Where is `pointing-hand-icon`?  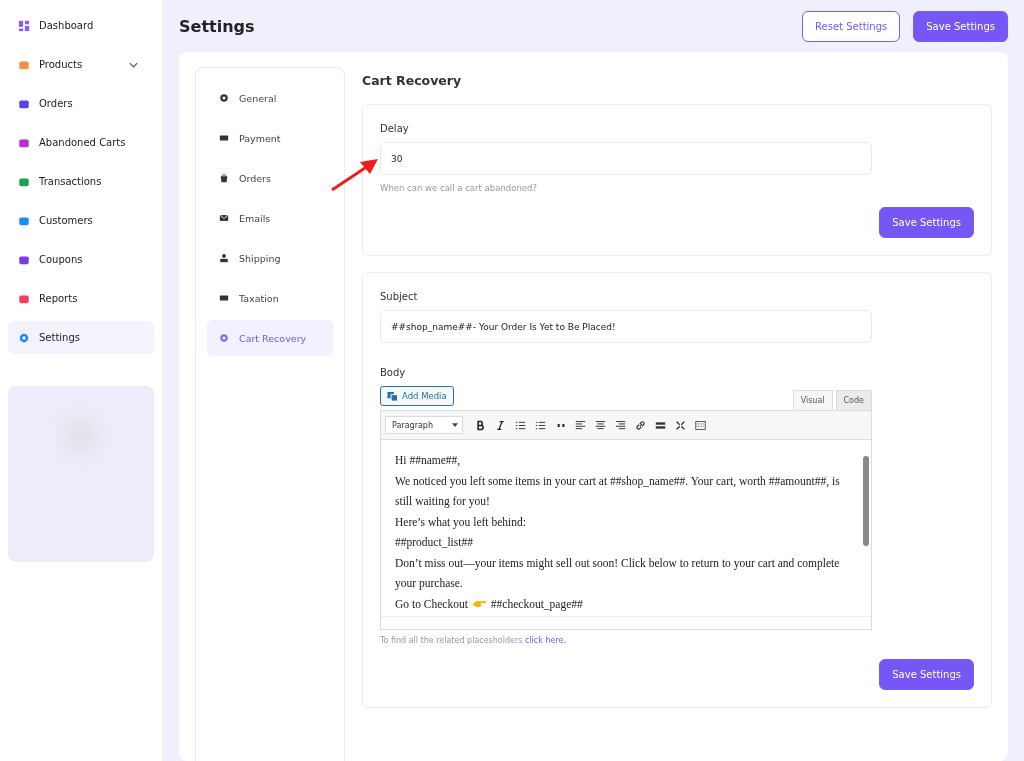 pointing-hand-icon is located at coordinates (479, 603).